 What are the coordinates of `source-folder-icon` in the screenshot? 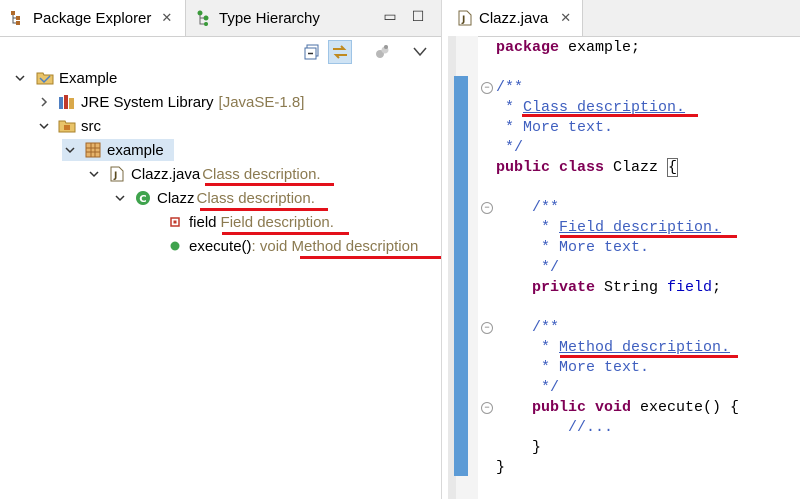 It's located at (67, 126).